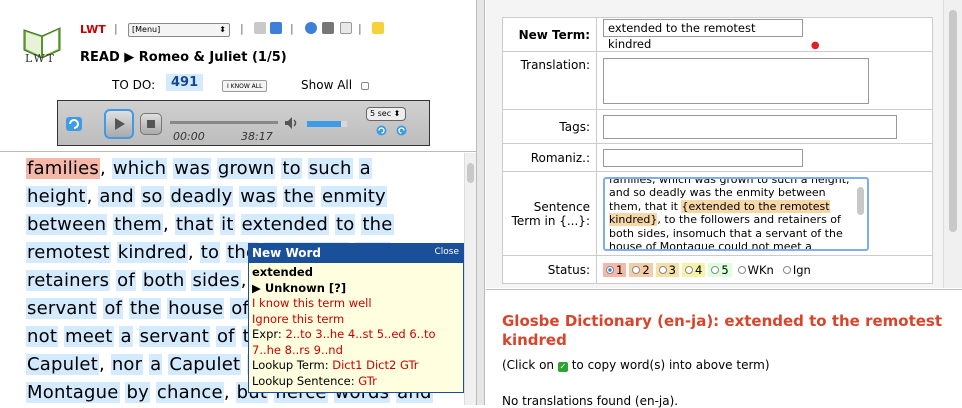 Image resolution: width=962 pixels, height=408 pixels. Describe the element at coordinates (73, 392) in the screenshot. I see `word-token: Montague` at that location.